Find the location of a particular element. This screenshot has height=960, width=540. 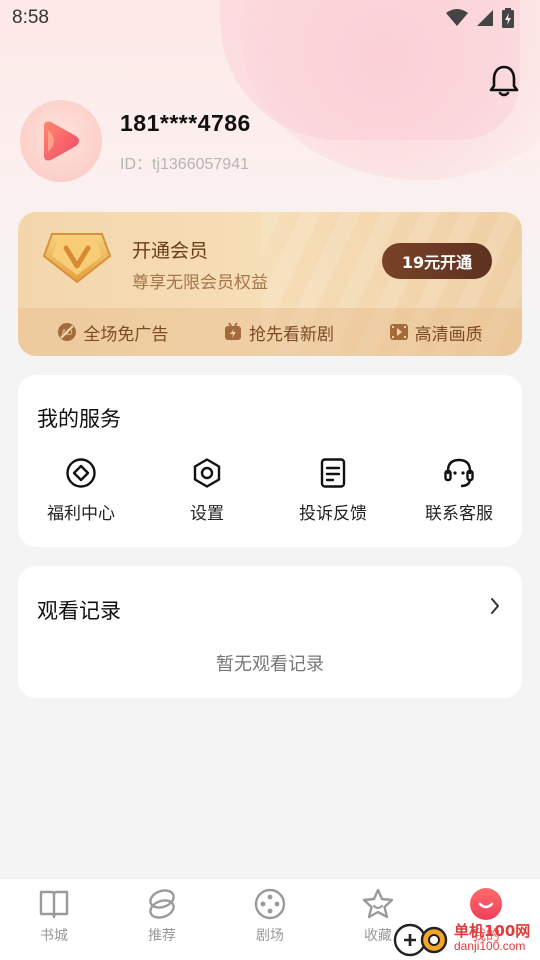

signal-icon is located at coordinates (485, 18).